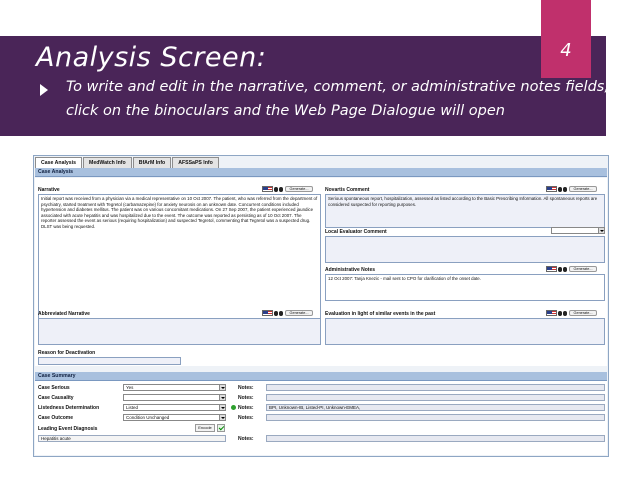 The height and width of the screenshot is (478, 638). Describe the element at coordinates (132, 438) in the screenshot. I see `leading-event-diagnosis-field: Hepatitis acute` at that location.